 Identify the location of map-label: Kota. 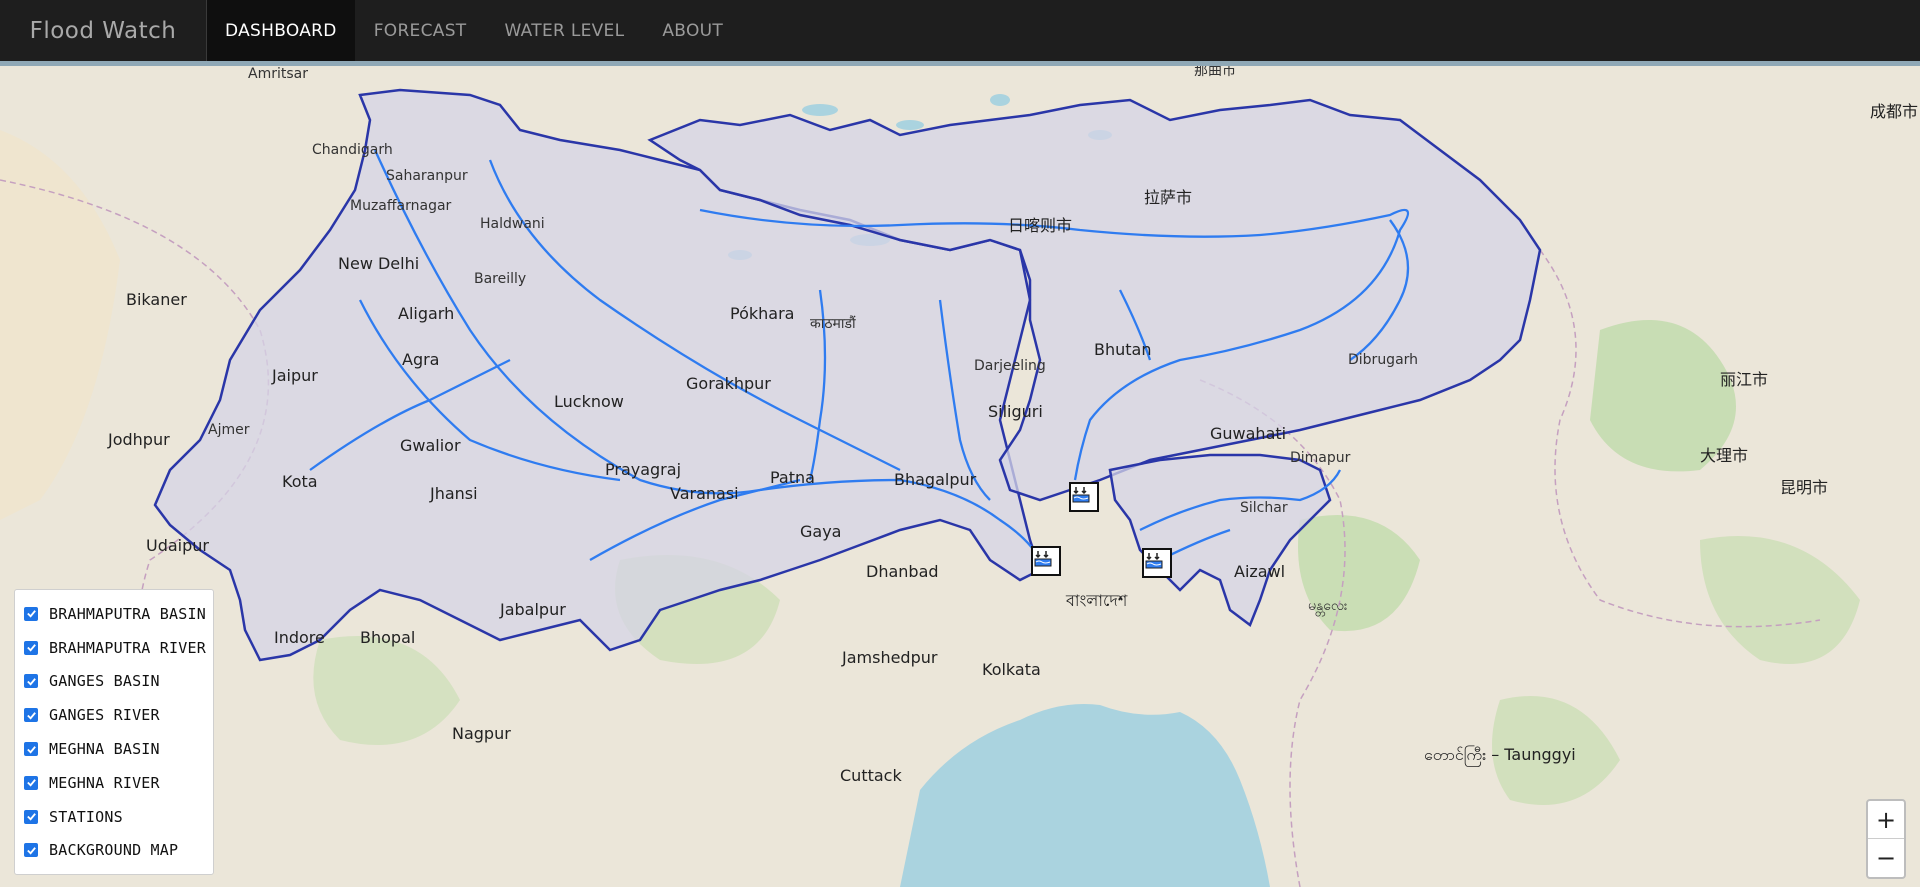
(300, 481).